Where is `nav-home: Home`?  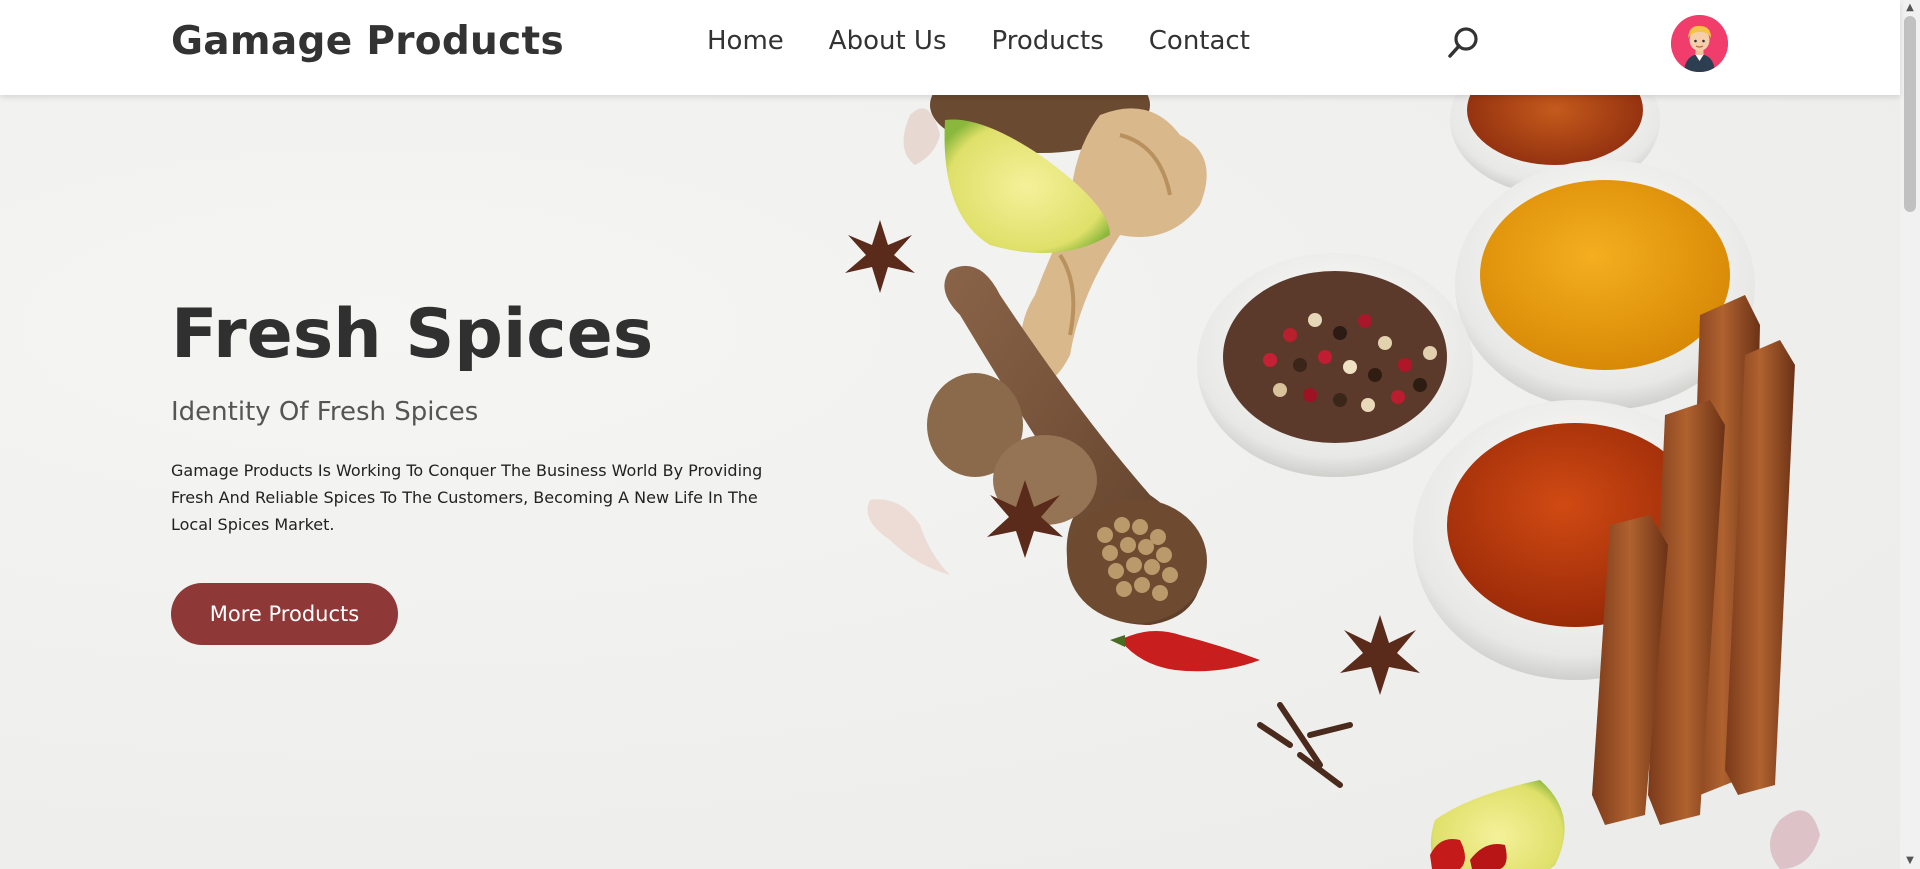 nav-home: Home is located at coordinates (745, 41).